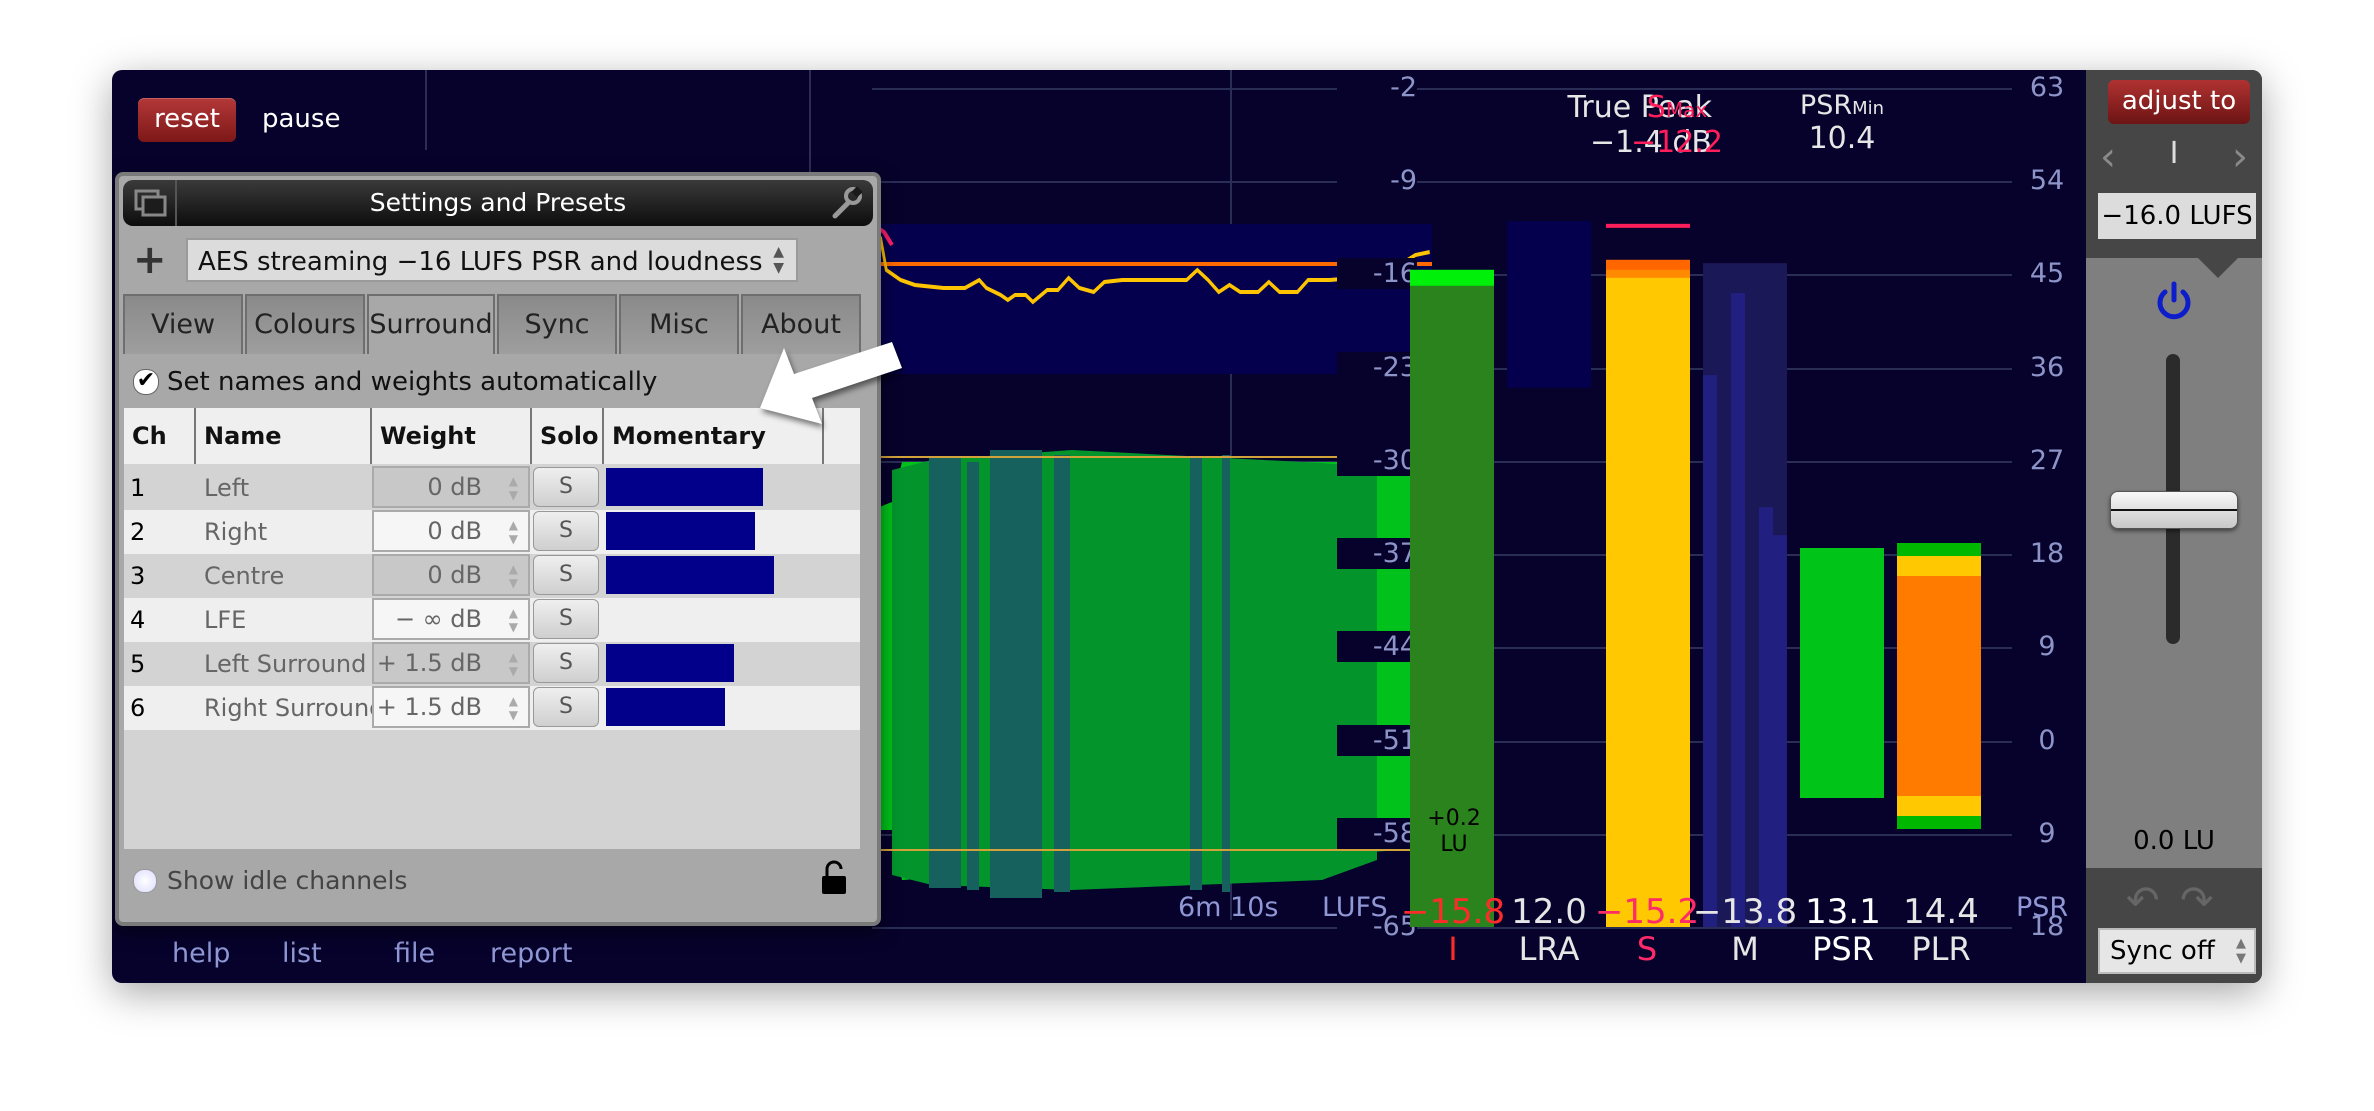  Describe the element at coordinates (1454, 844) in the screenshot. I see `deviation-unit: LU` at that location.